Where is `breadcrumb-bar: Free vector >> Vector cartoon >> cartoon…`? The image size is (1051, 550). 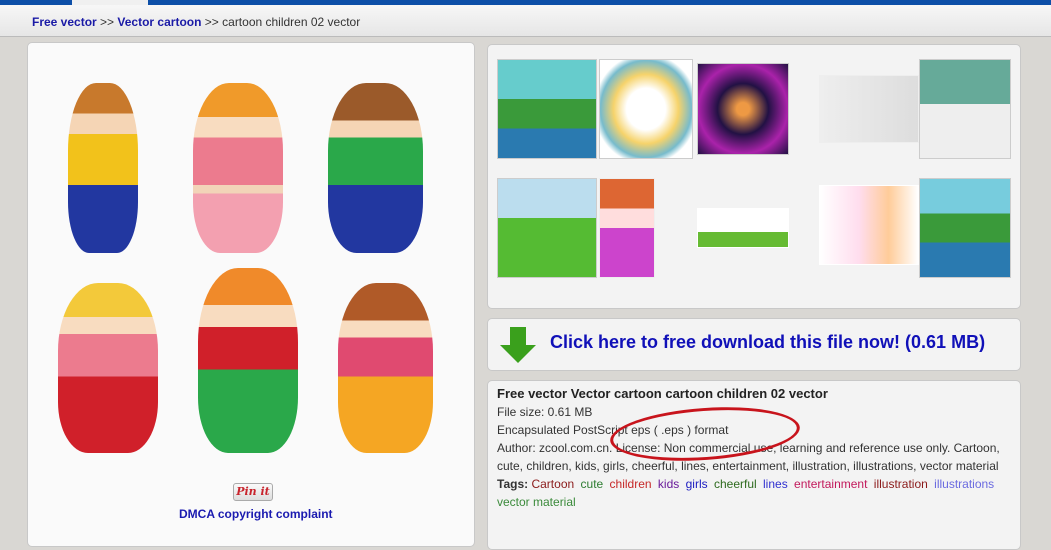 breadcrumb-bar: Free vector >> Vector cartoon >> cartoon… is located at coordinates (525, 21).